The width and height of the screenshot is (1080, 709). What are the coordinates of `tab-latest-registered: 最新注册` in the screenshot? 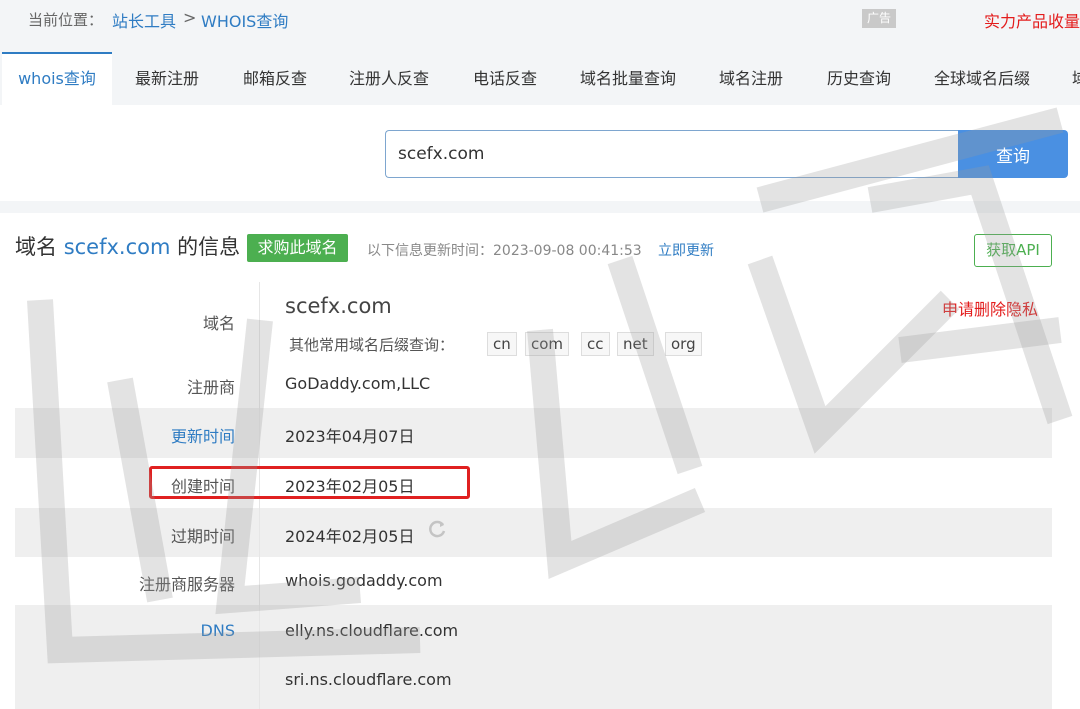 It's located at (167, 78).